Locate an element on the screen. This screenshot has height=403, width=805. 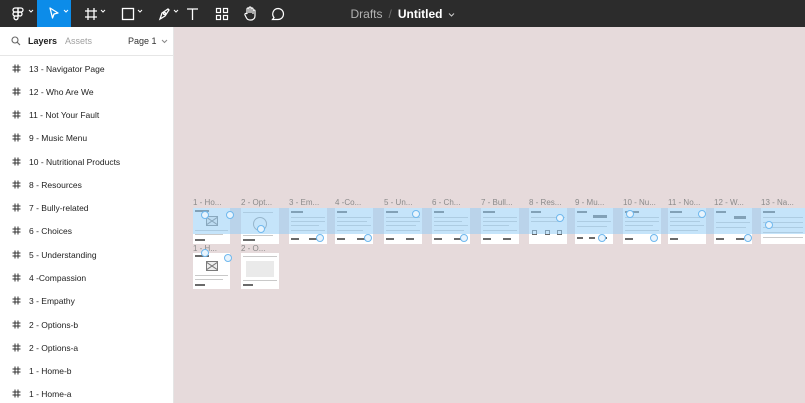
layer-item: 7 - Bully-related is located at coordinates (87, 207).